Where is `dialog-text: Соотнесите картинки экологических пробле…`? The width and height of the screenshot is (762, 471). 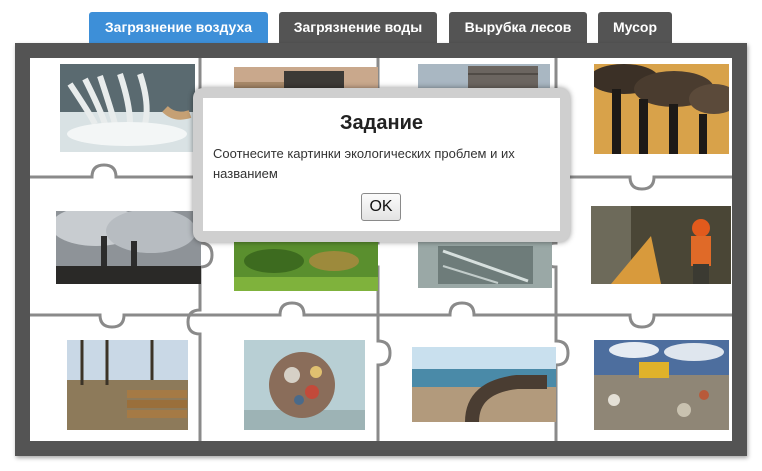 dialog-text: Соотнесите картинки экологических пробле… is located at coordinates (364, 163).